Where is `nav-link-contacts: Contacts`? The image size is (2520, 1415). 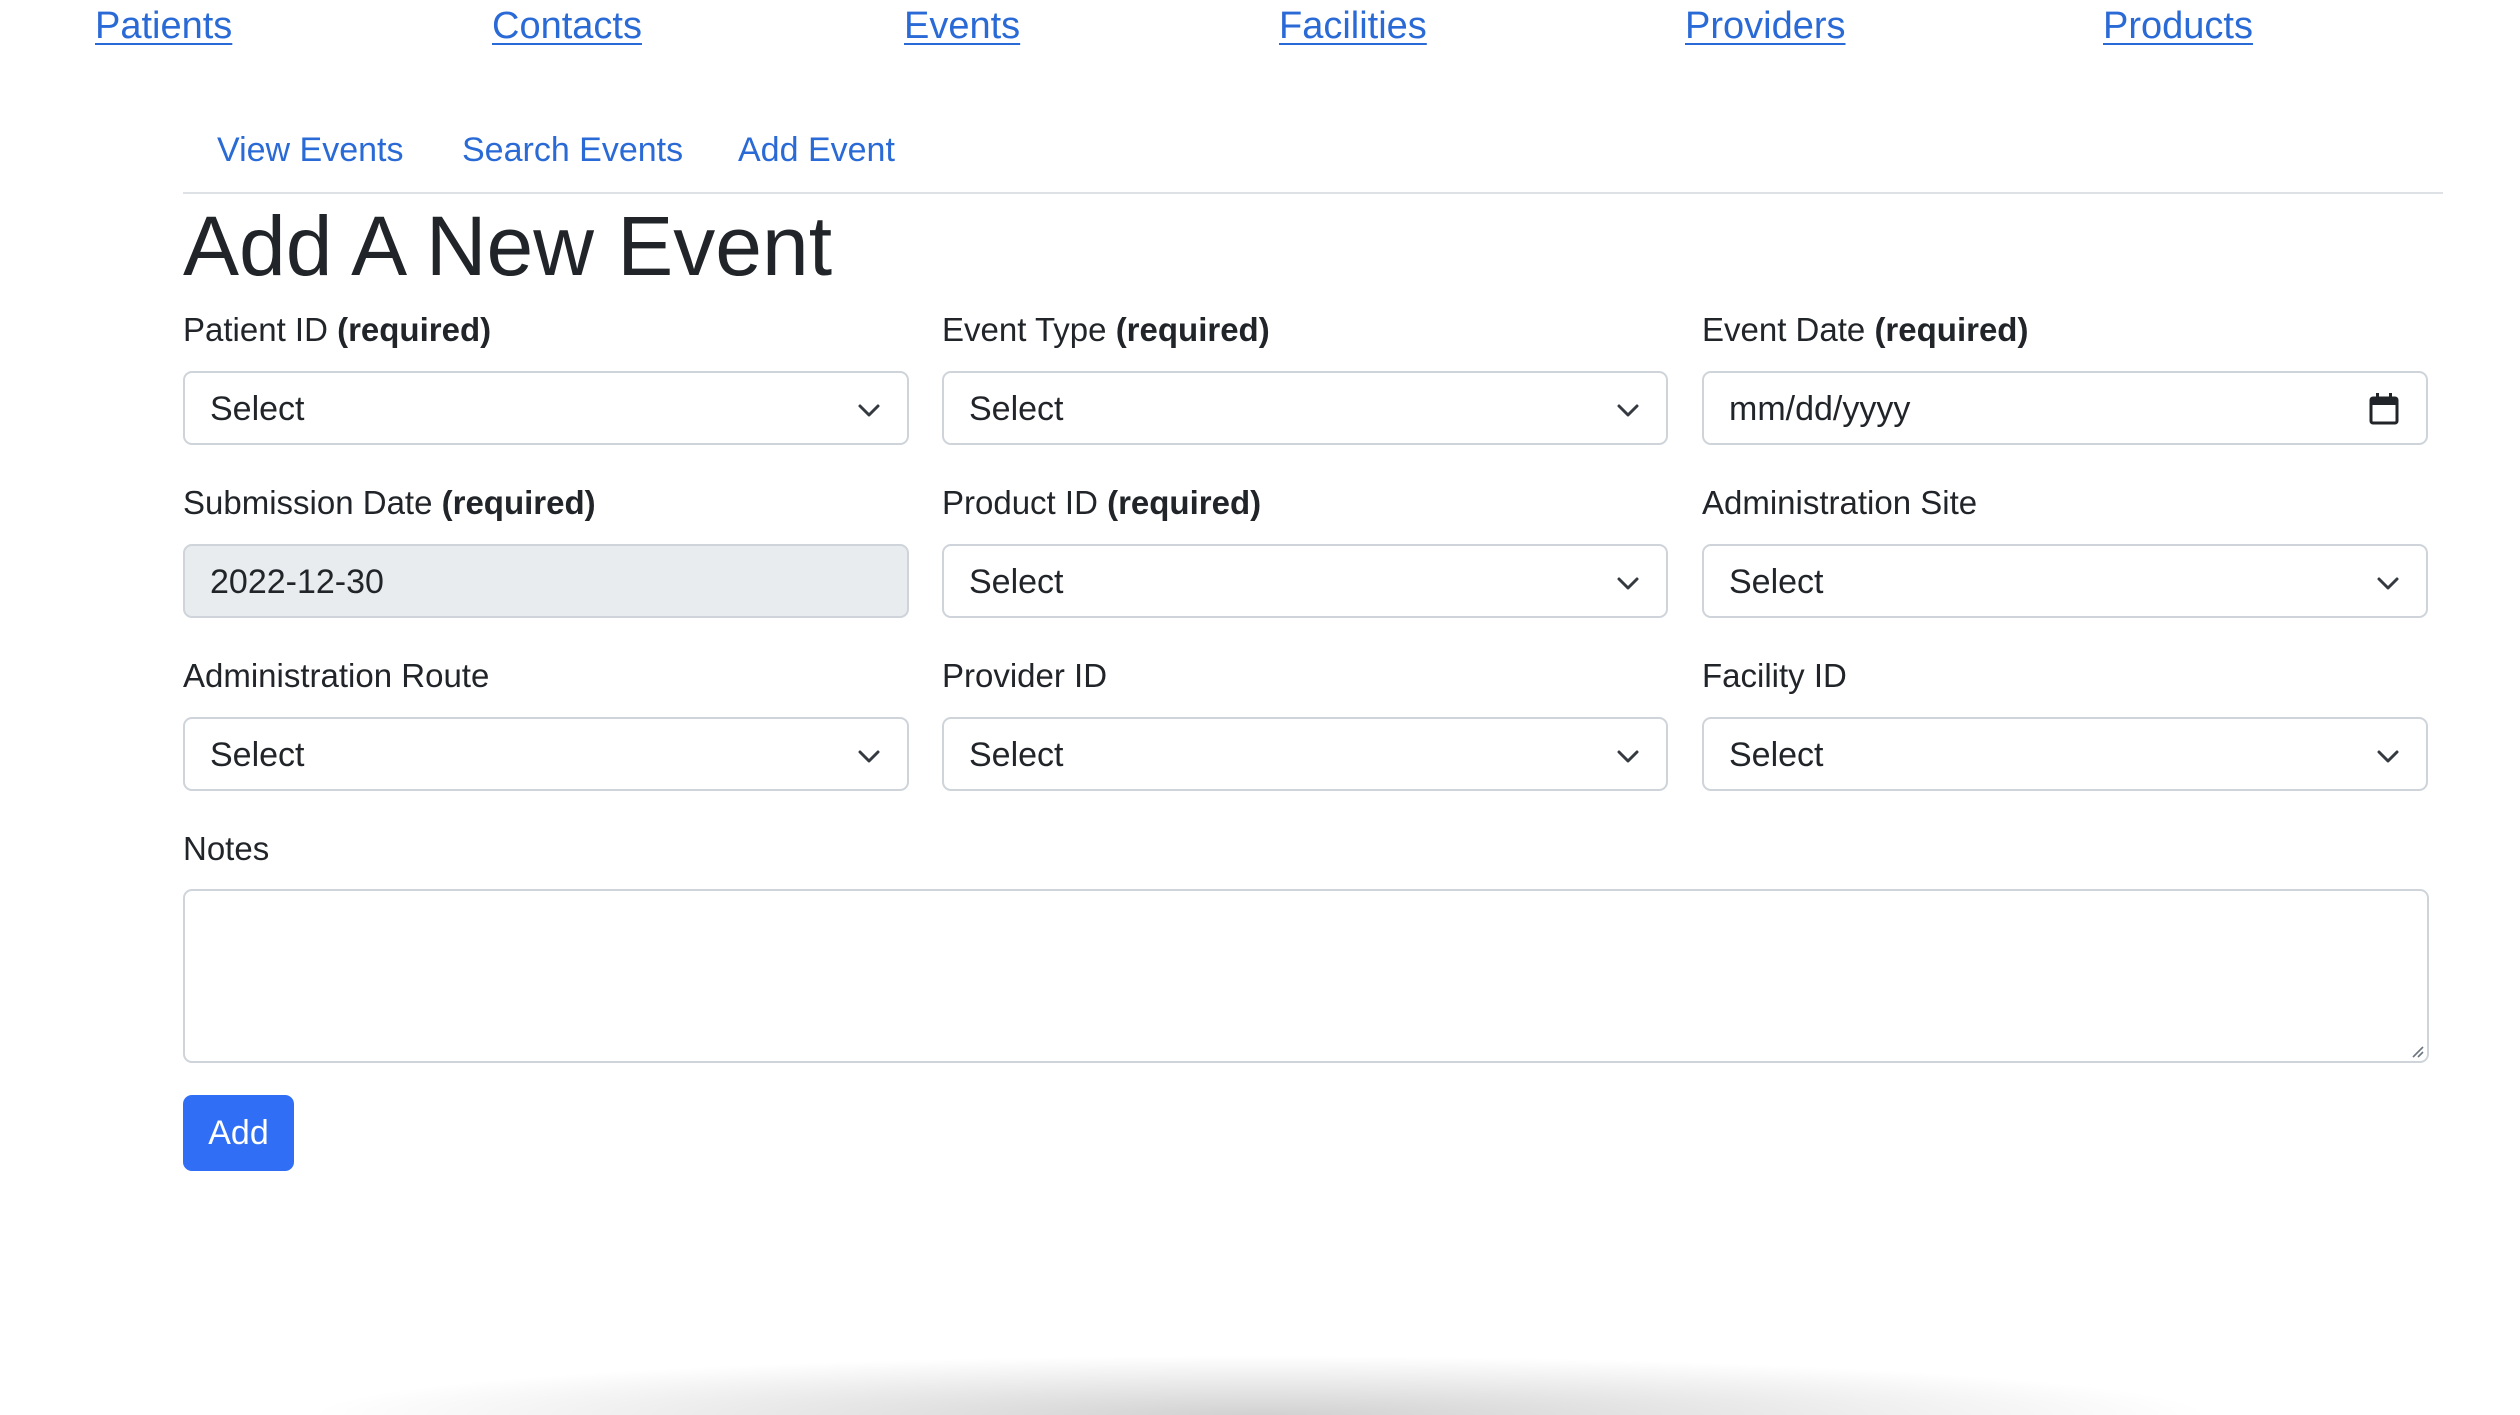 nav-link-contacts: Contacts is located at coordinates (567, 26).